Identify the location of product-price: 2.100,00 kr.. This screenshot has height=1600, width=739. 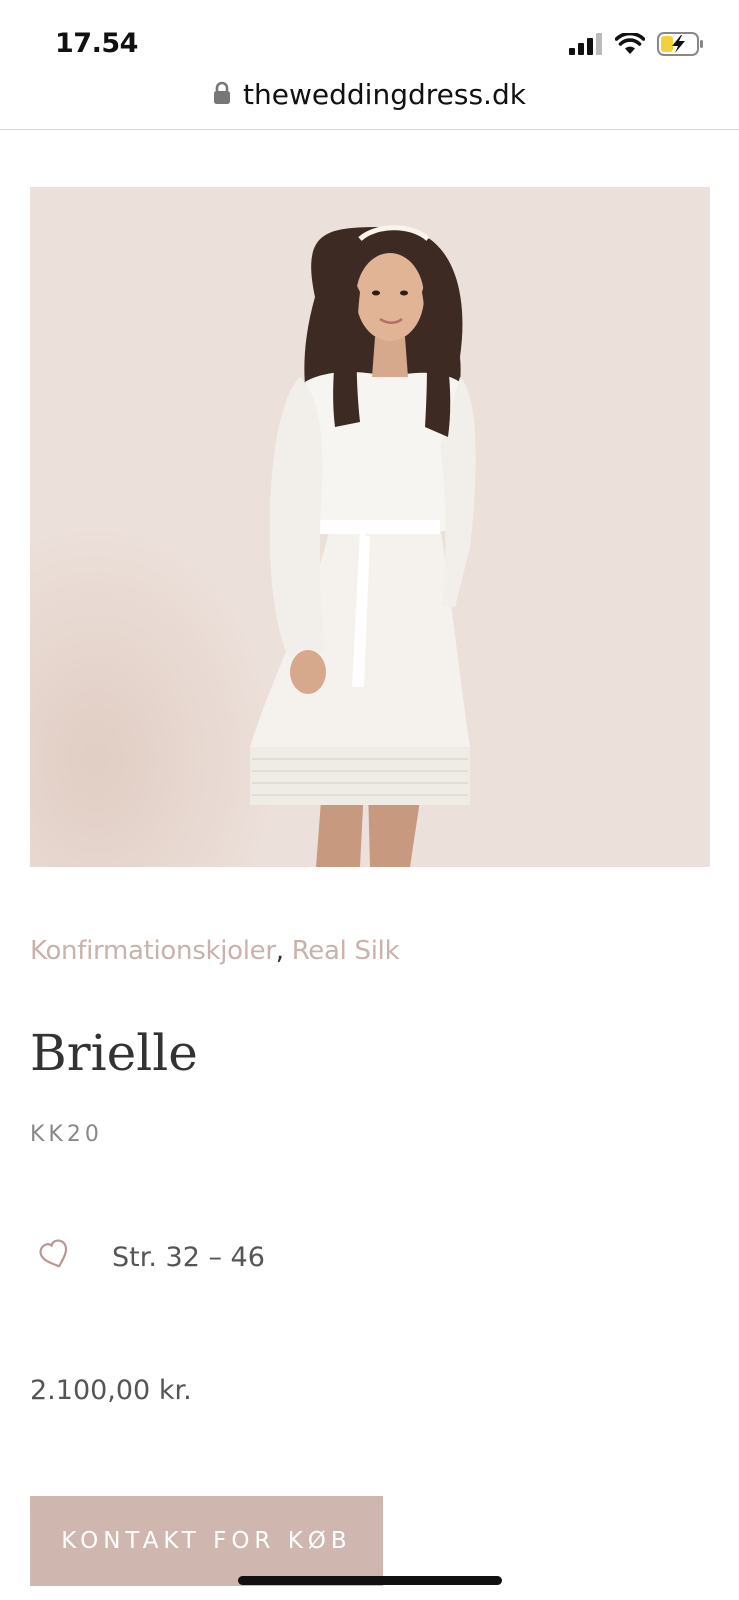
(111, 1390).